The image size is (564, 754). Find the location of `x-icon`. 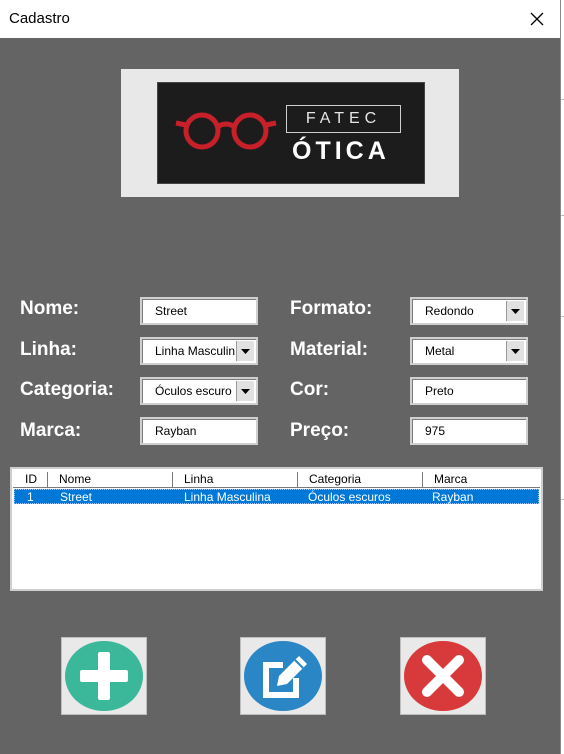

x-icon is located at coordinates (443, 676).